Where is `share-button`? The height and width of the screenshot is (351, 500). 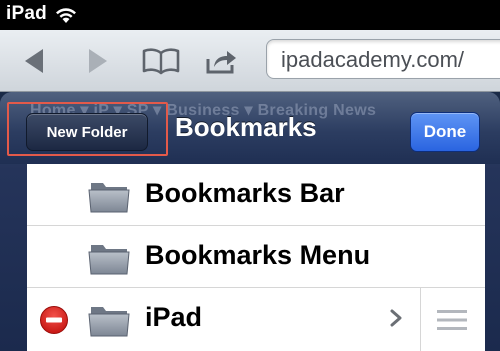
share-button is located at coordinates (222, 61).